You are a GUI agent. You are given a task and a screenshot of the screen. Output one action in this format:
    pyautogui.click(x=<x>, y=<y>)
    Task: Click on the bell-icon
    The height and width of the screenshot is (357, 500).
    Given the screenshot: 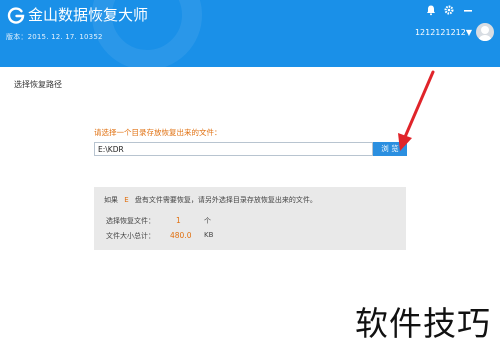 What is the action you would take?
    pyautogui.click(x=431, y=10)
    